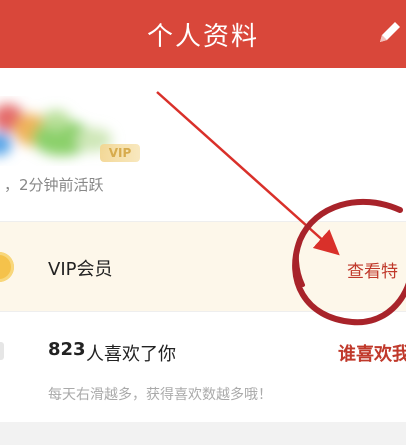 The height and width of the screenshot is (445, 406). Describe the element at coordinates (67, 349) in the screenshot. I see `likes-count: 823` at that location.